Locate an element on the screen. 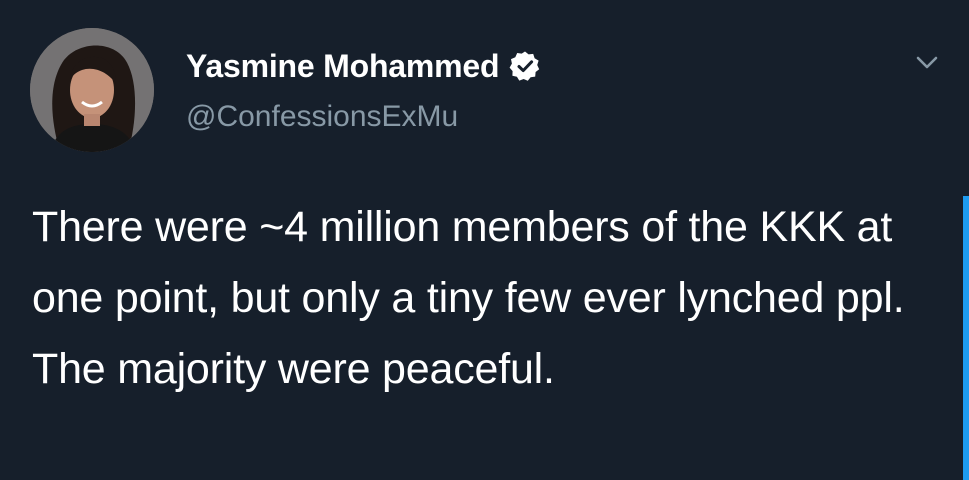 This screenshot has height=480, width=969. author-handle: @ConfessionsExMu is located at coordinates (322, 117).